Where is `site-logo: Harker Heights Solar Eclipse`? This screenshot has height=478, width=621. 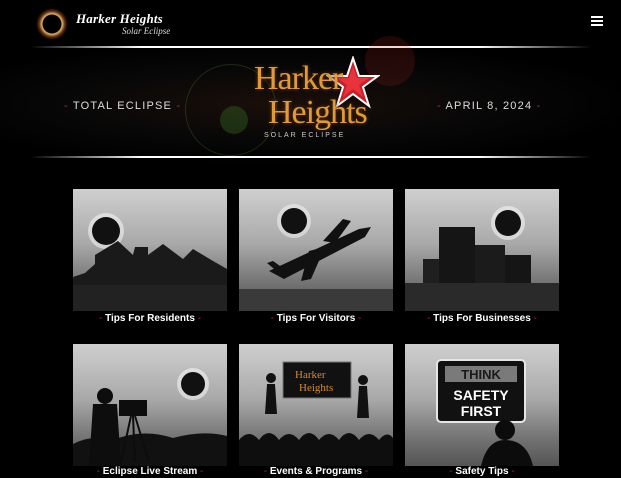 site-logo: Harker Heights Solar Eclipse is located at coordinates (103, 24).